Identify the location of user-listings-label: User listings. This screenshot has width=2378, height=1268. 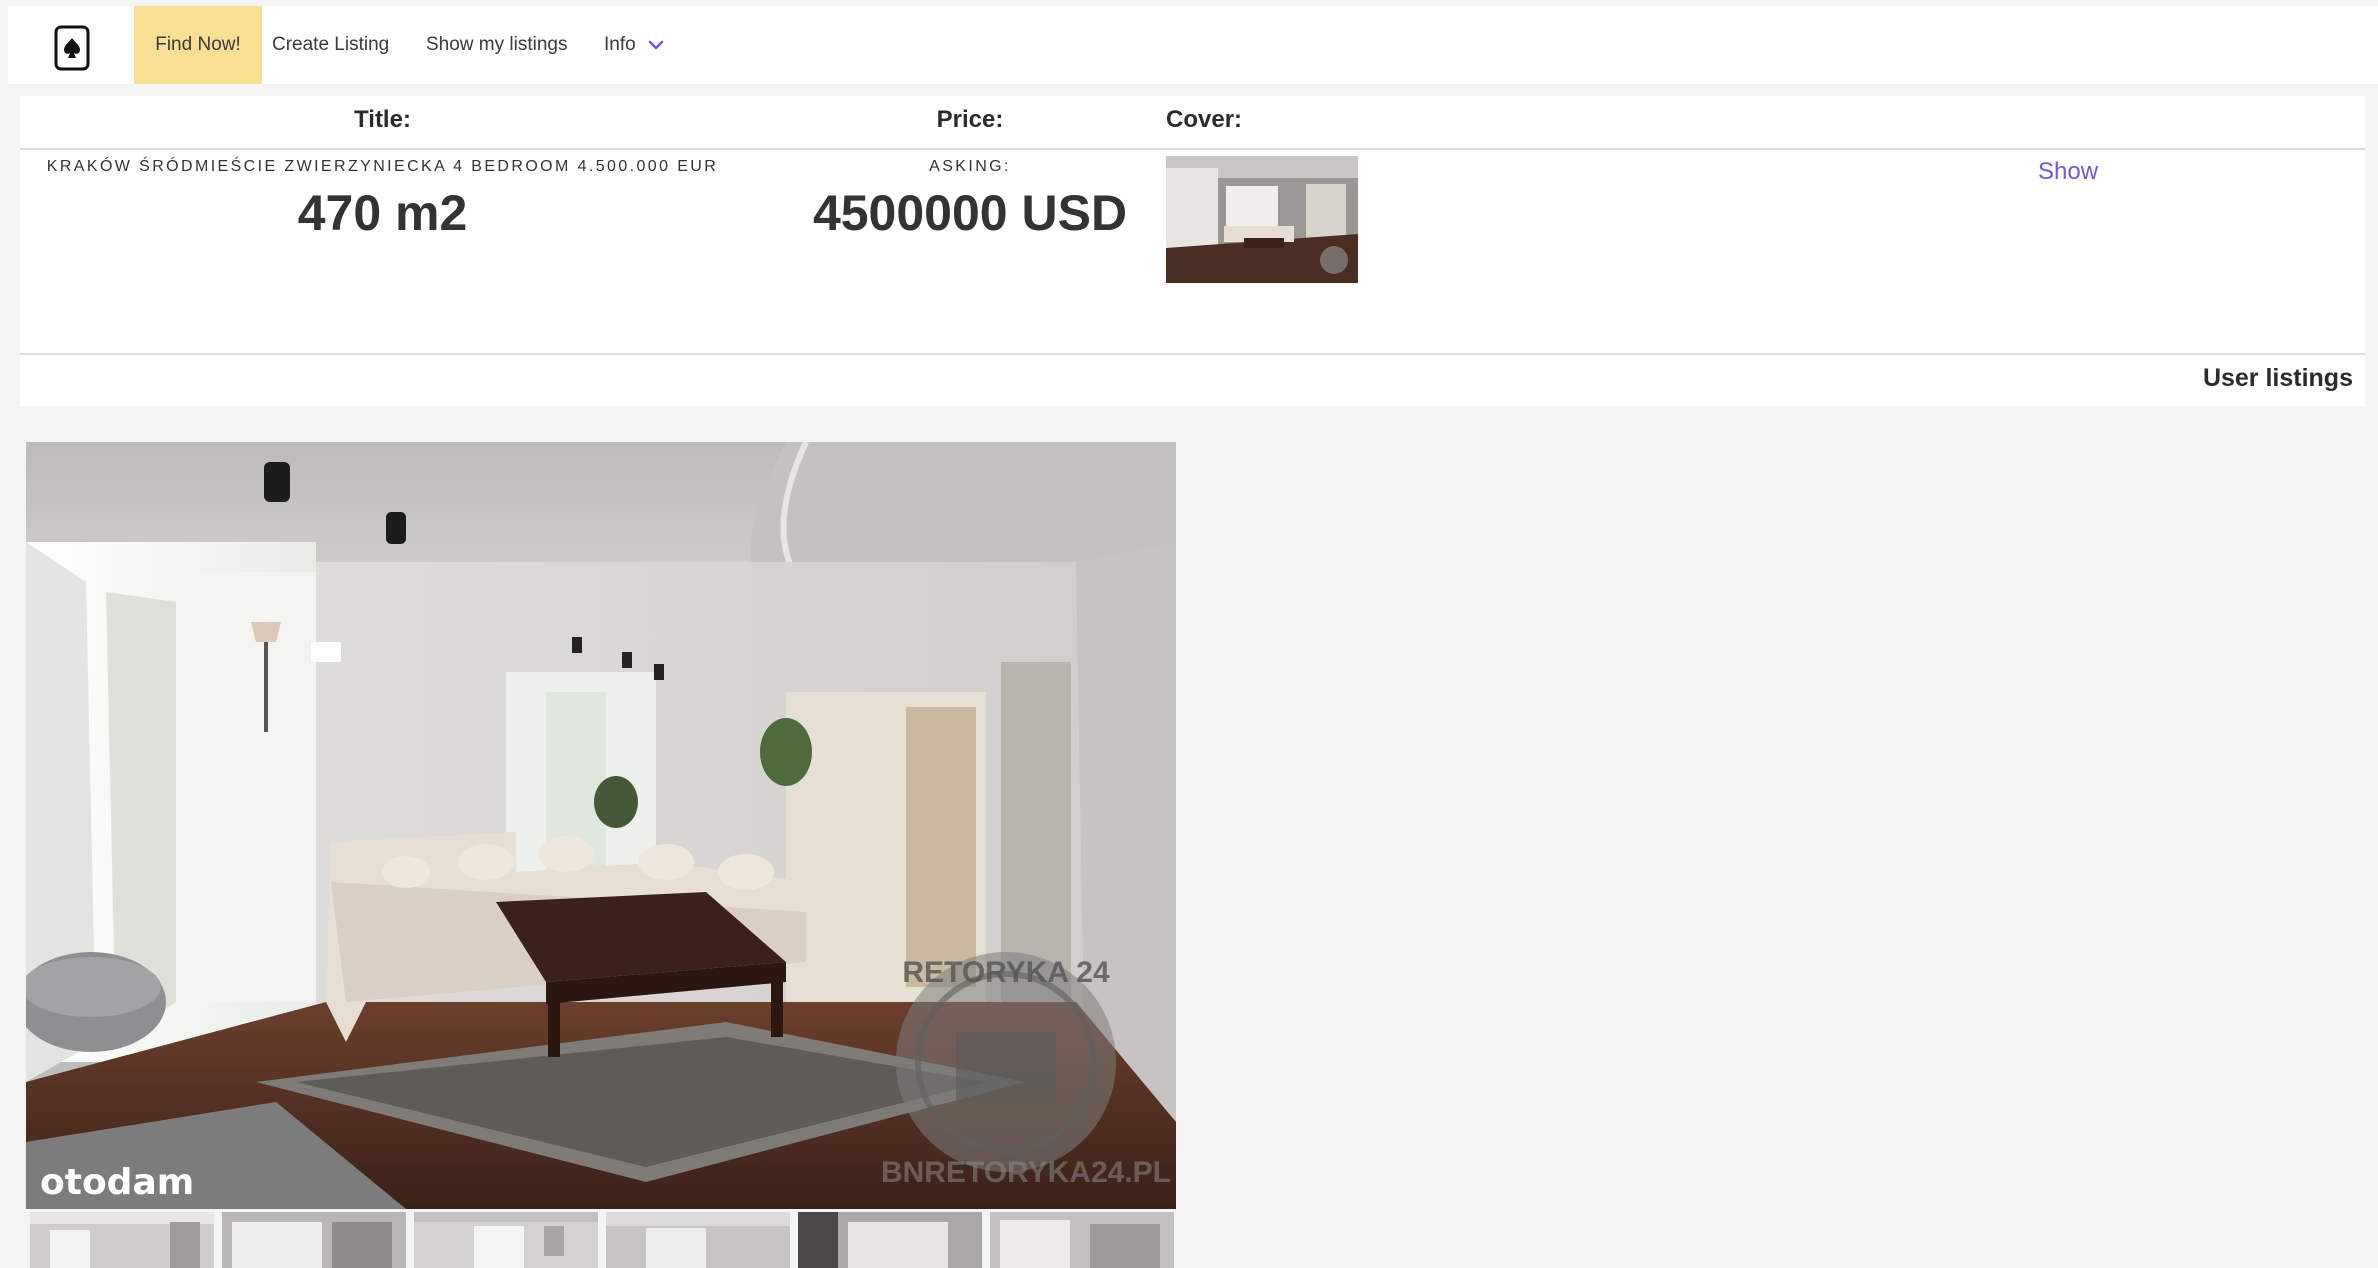
(2277, 378).